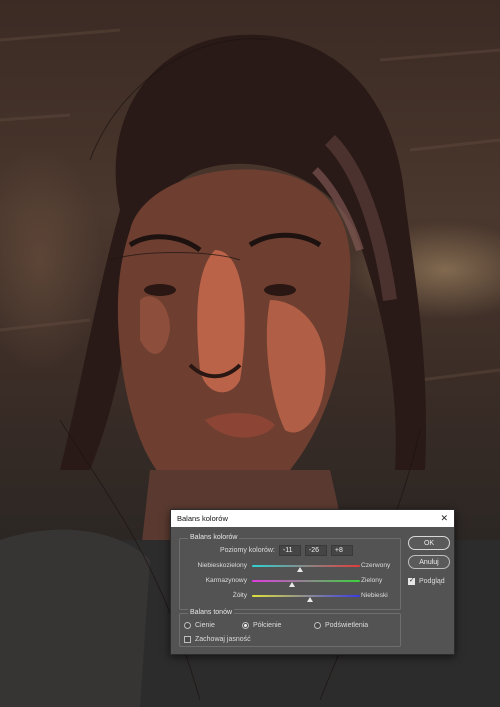 The height and width of the screenshot is (707, 500). I want to click on tone-option-label: Półcienie, so click(267, 625).